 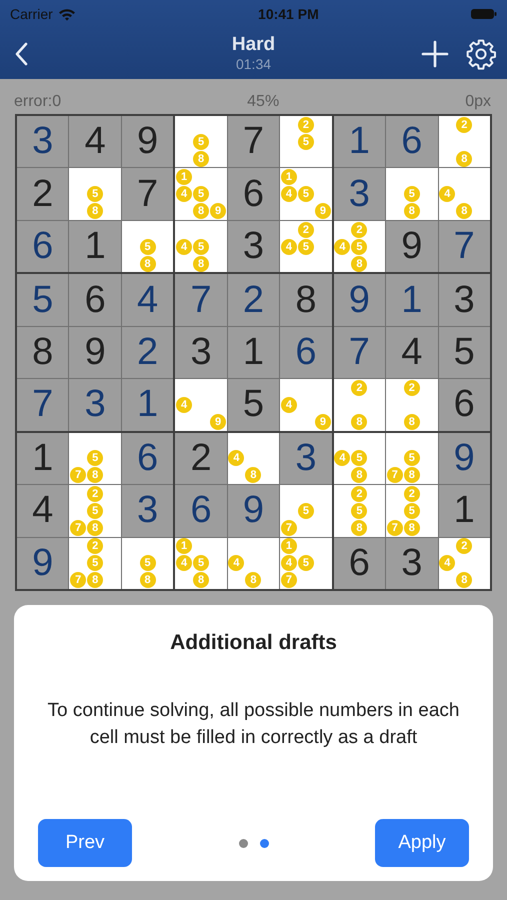 What do you see at coordinates (21, 54) in the screenshot?
I see `back-button` at bounding box center [21, 54].